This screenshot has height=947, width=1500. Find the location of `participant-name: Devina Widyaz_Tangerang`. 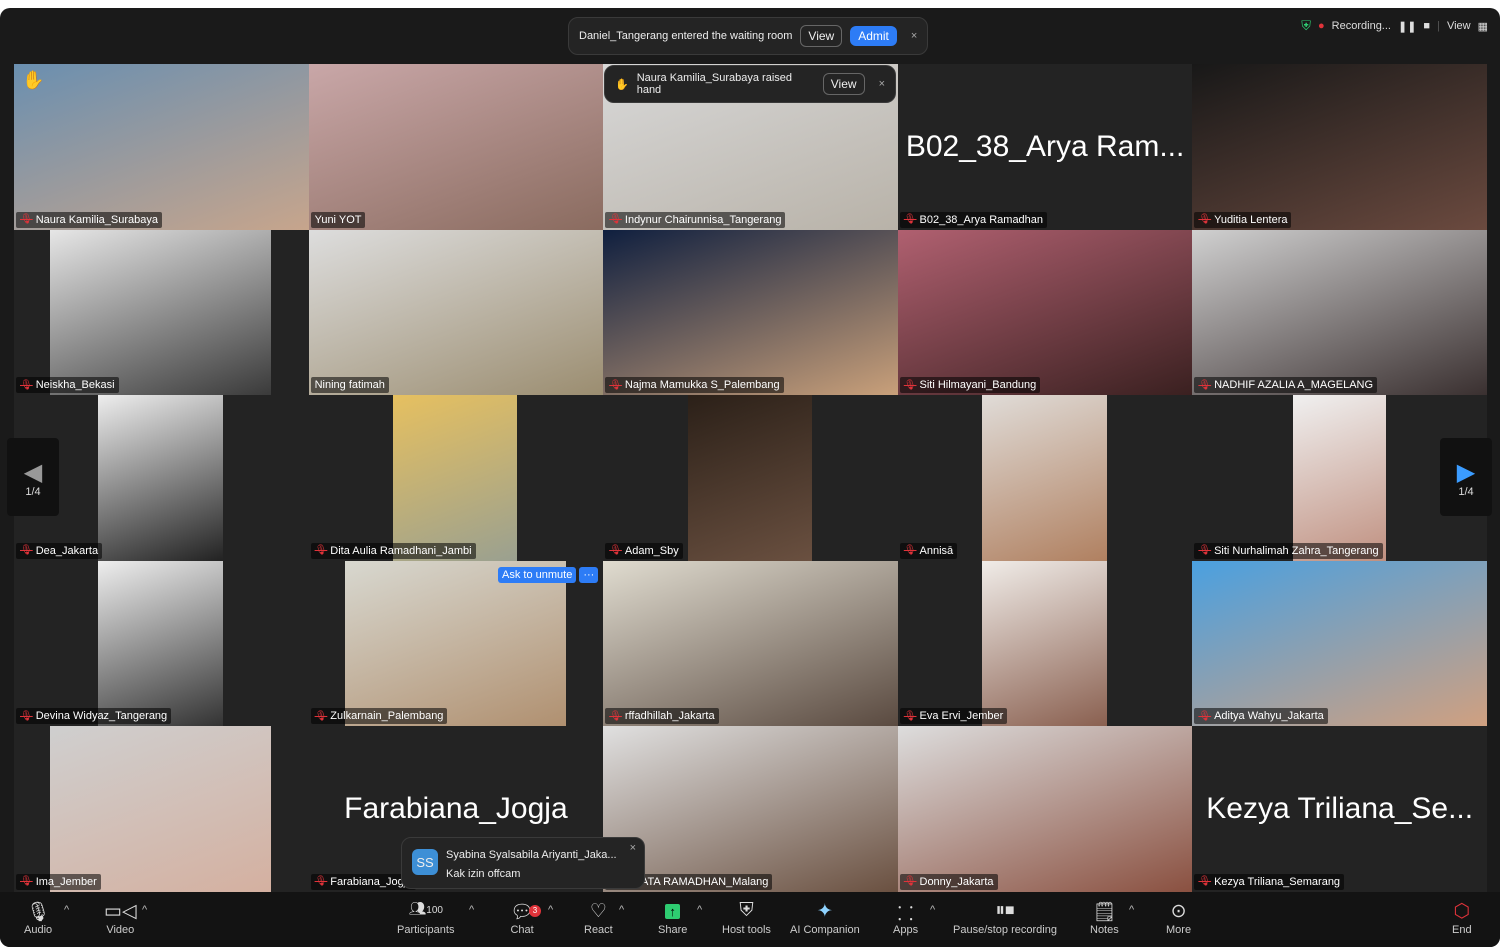

participant-name: Devina Widyaz_Tangerang is located at coordinates (101, 716).